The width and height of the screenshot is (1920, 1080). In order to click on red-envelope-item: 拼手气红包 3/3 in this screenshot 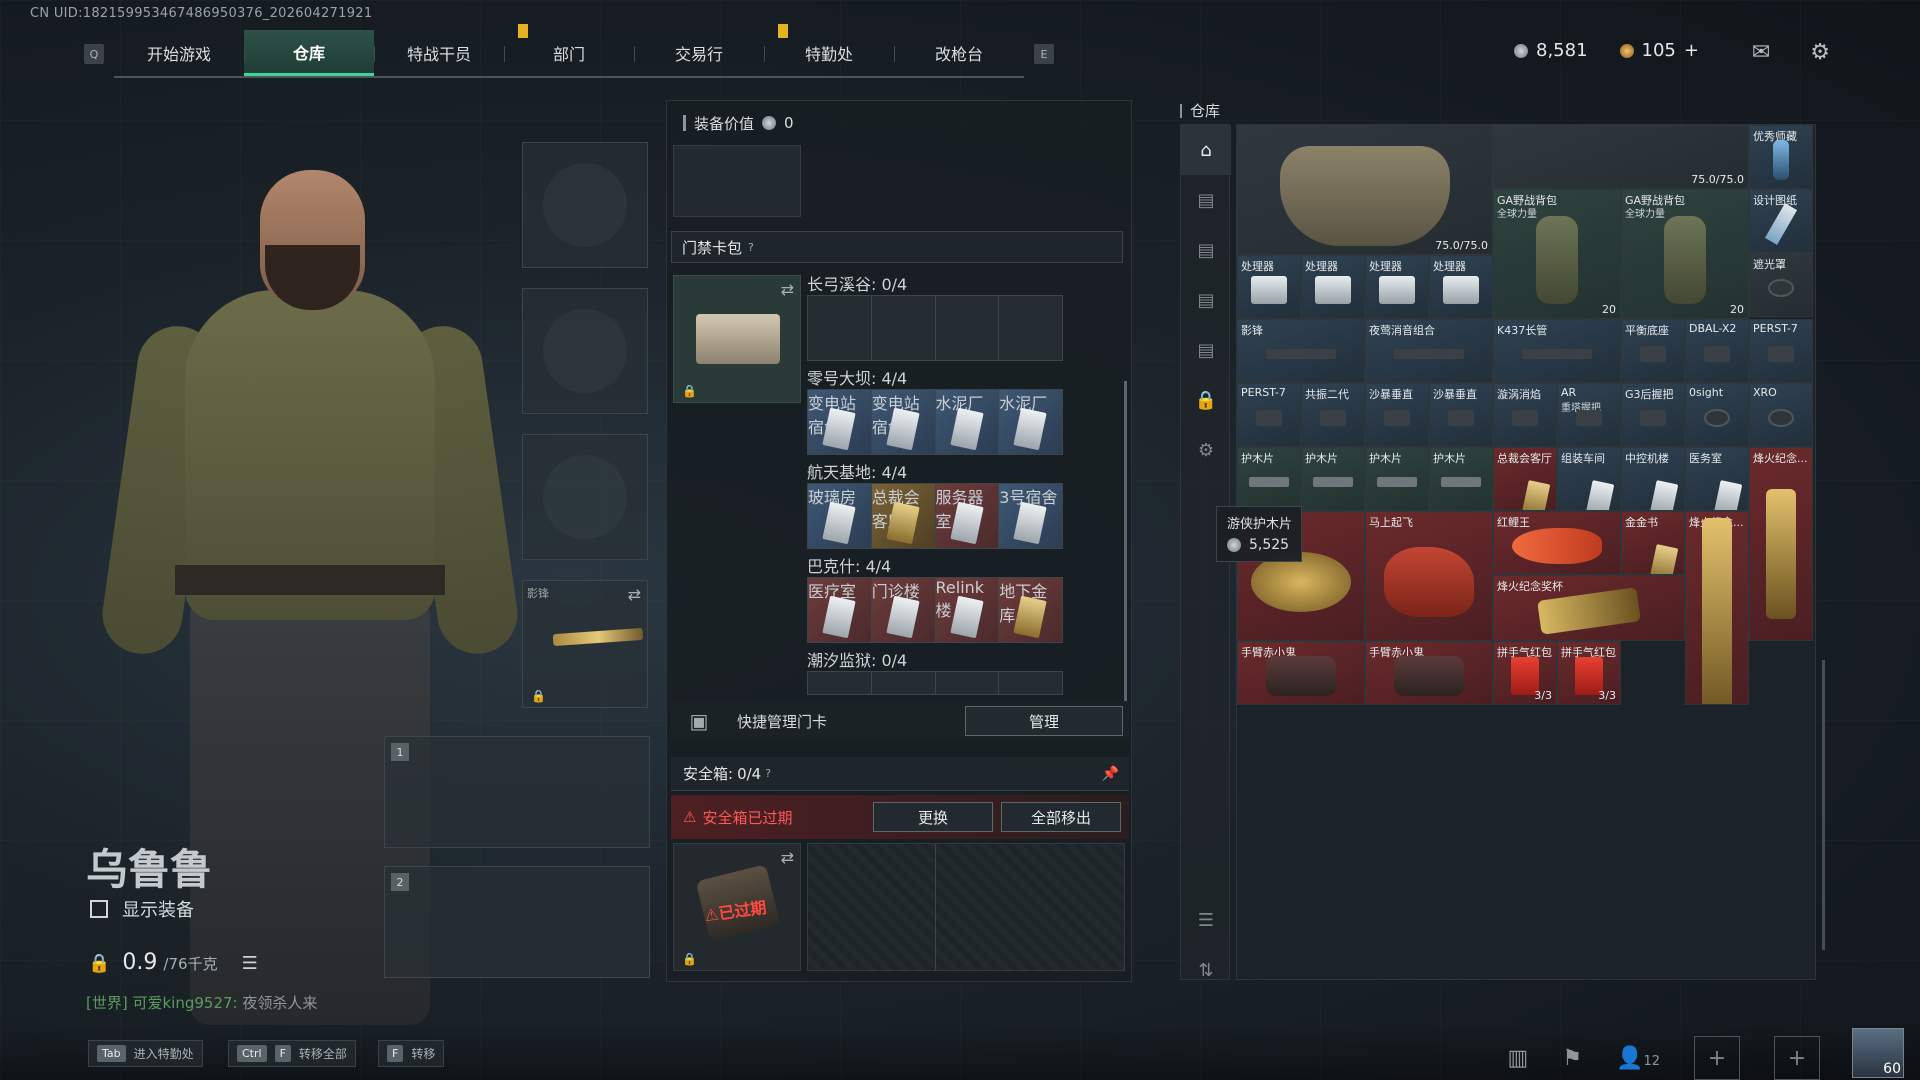, I will do `click(1589, 673)`.